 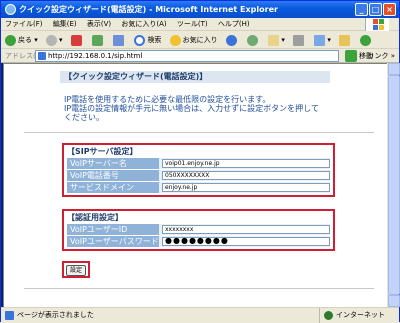 I want to click on address-input: http://192.168.0.1/sip.html, so click(x=187, y=56).